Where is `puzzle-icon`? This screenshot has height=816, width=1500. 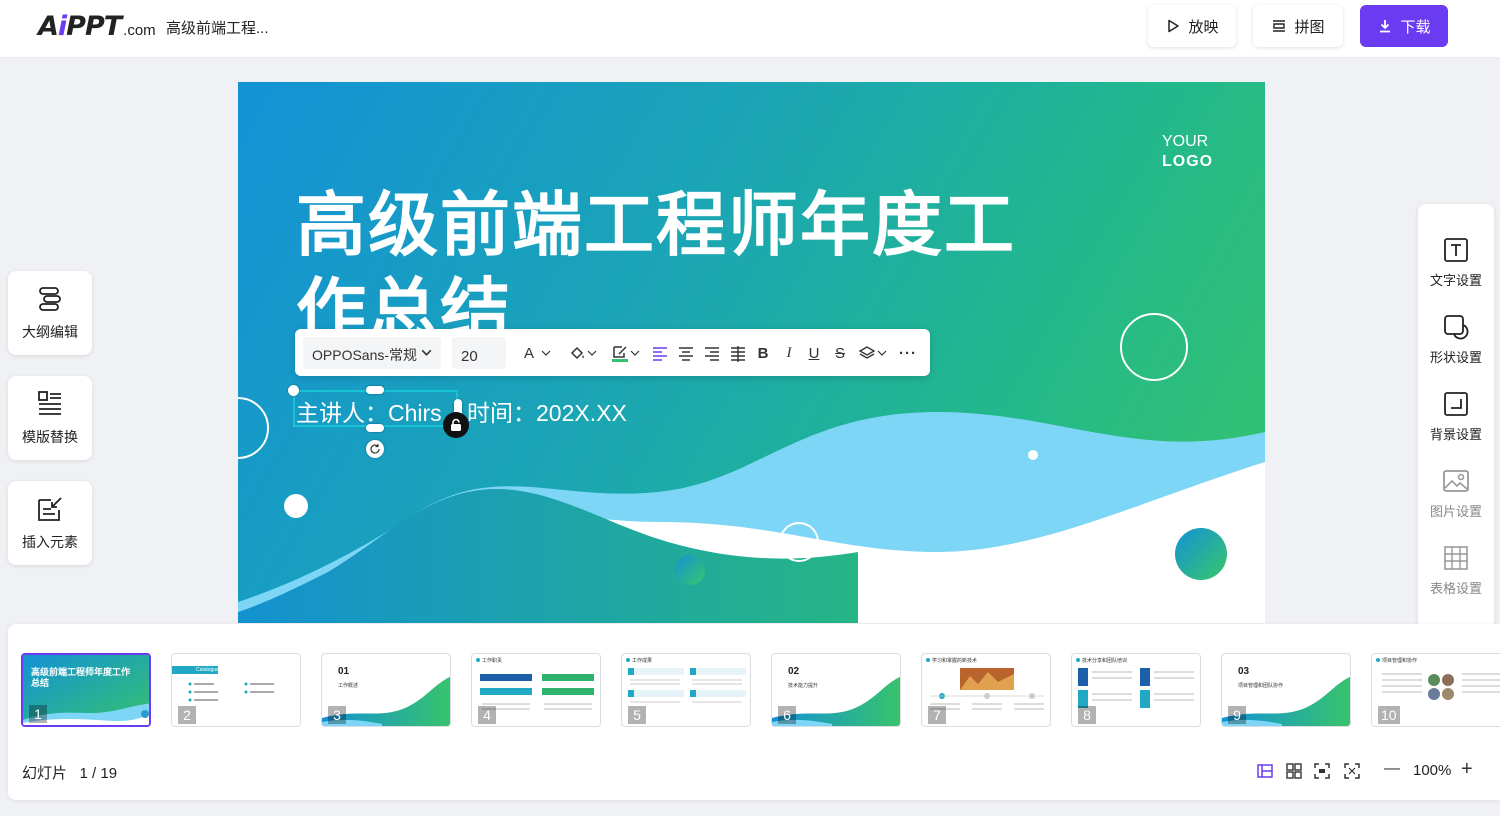 puzzle-icon is located at coordinates (1279, 26).